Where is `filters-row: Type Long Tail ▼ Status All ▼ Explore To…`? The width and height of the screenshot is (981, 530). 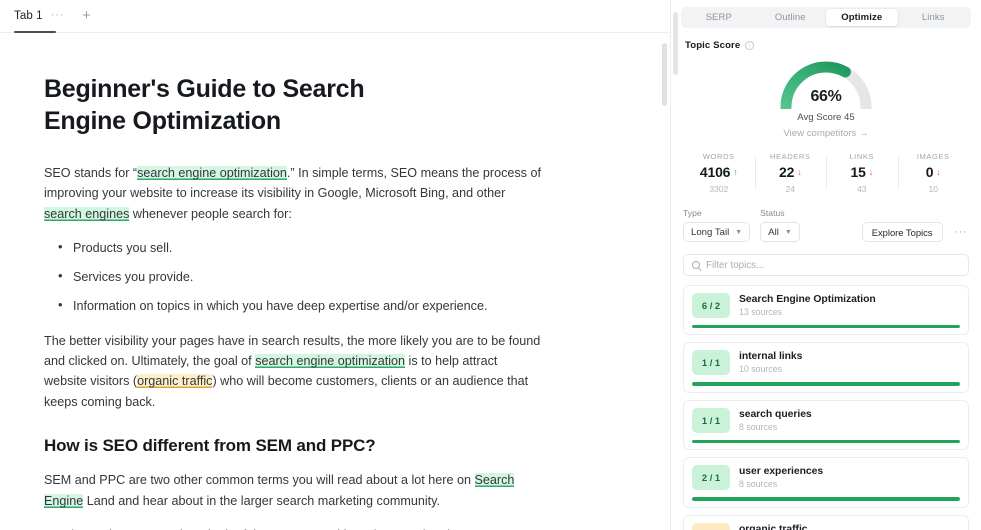 filters-row: Type Long Tail ▼ Status All ▼ Explore To… is located at coordinates (826, 225).